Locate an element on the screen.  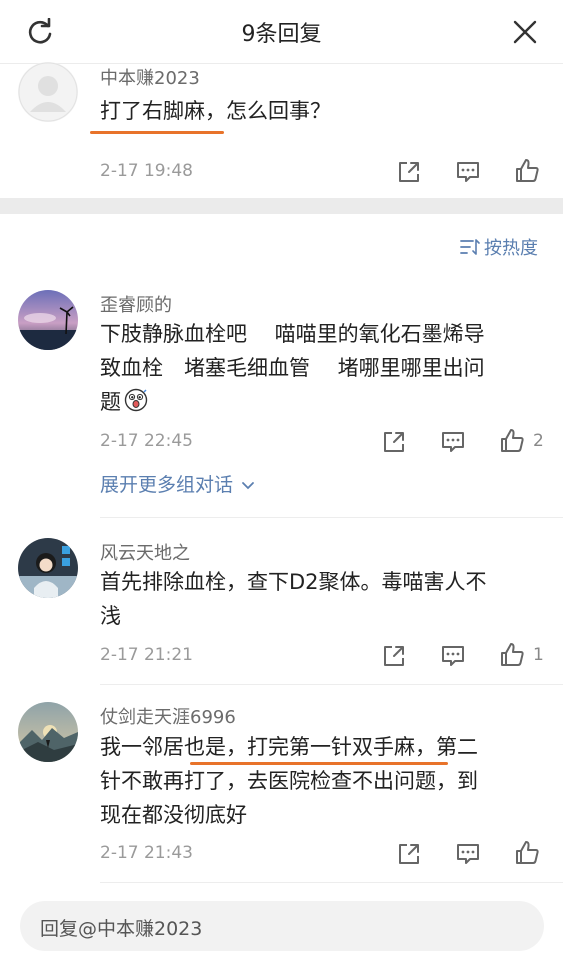
root-username: 中本赚2023 is located at coordinates (150, 77).